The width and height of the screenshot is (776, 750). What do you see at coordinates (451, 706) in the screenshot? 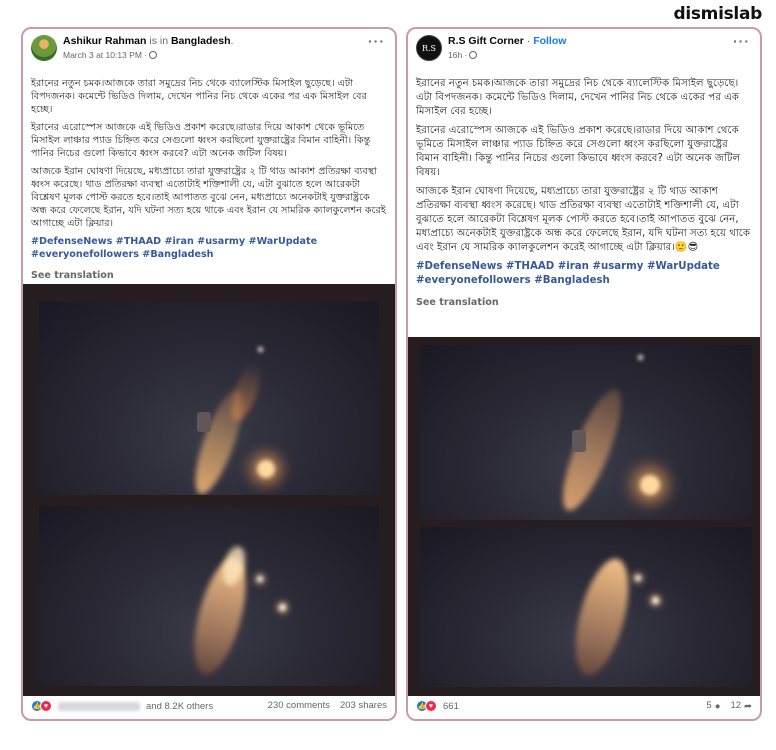
I see `reactions-count: 661` at bounding box center [451, 706].